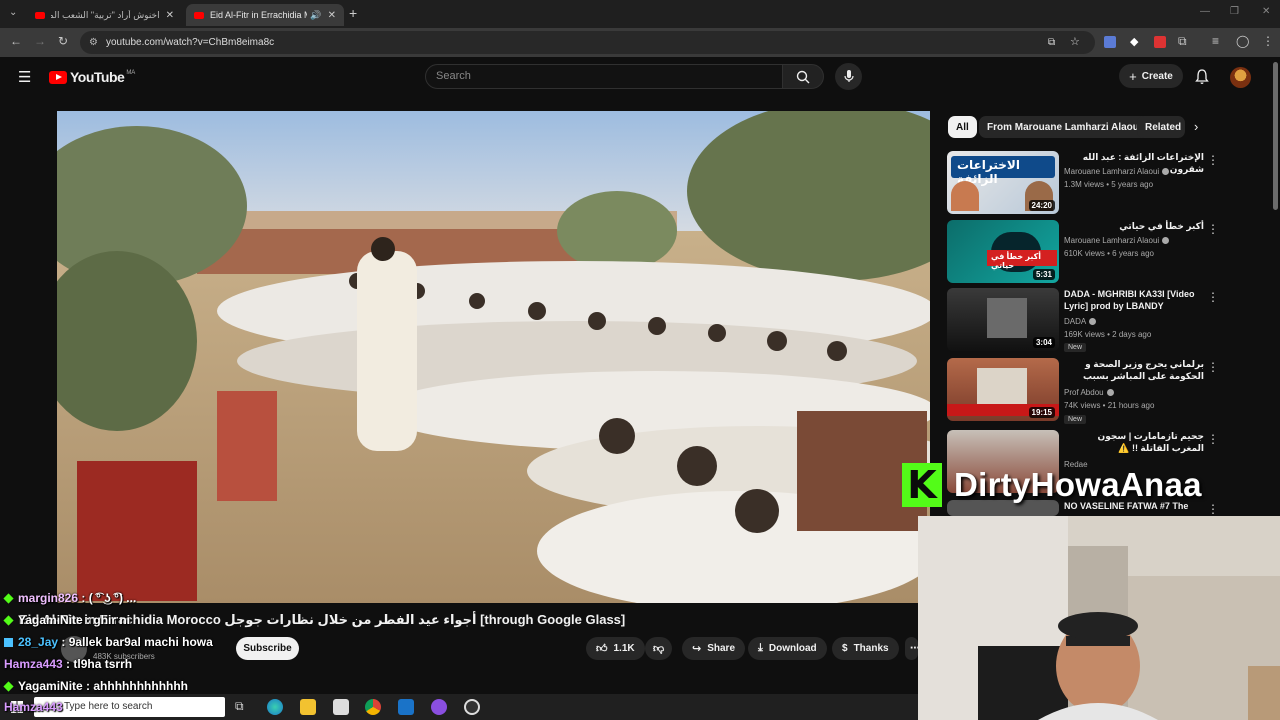 This screenshot has height=720, width=1280. I want to click on restore-icon: ❐, so click(1234, 11).